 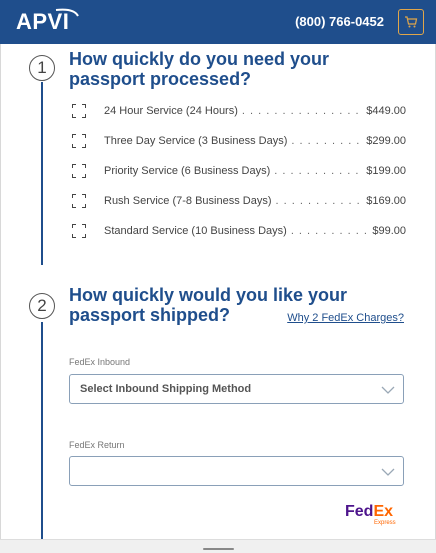 I want to click on fedex-logo-ex: Ex, so click(x=383, y=511).